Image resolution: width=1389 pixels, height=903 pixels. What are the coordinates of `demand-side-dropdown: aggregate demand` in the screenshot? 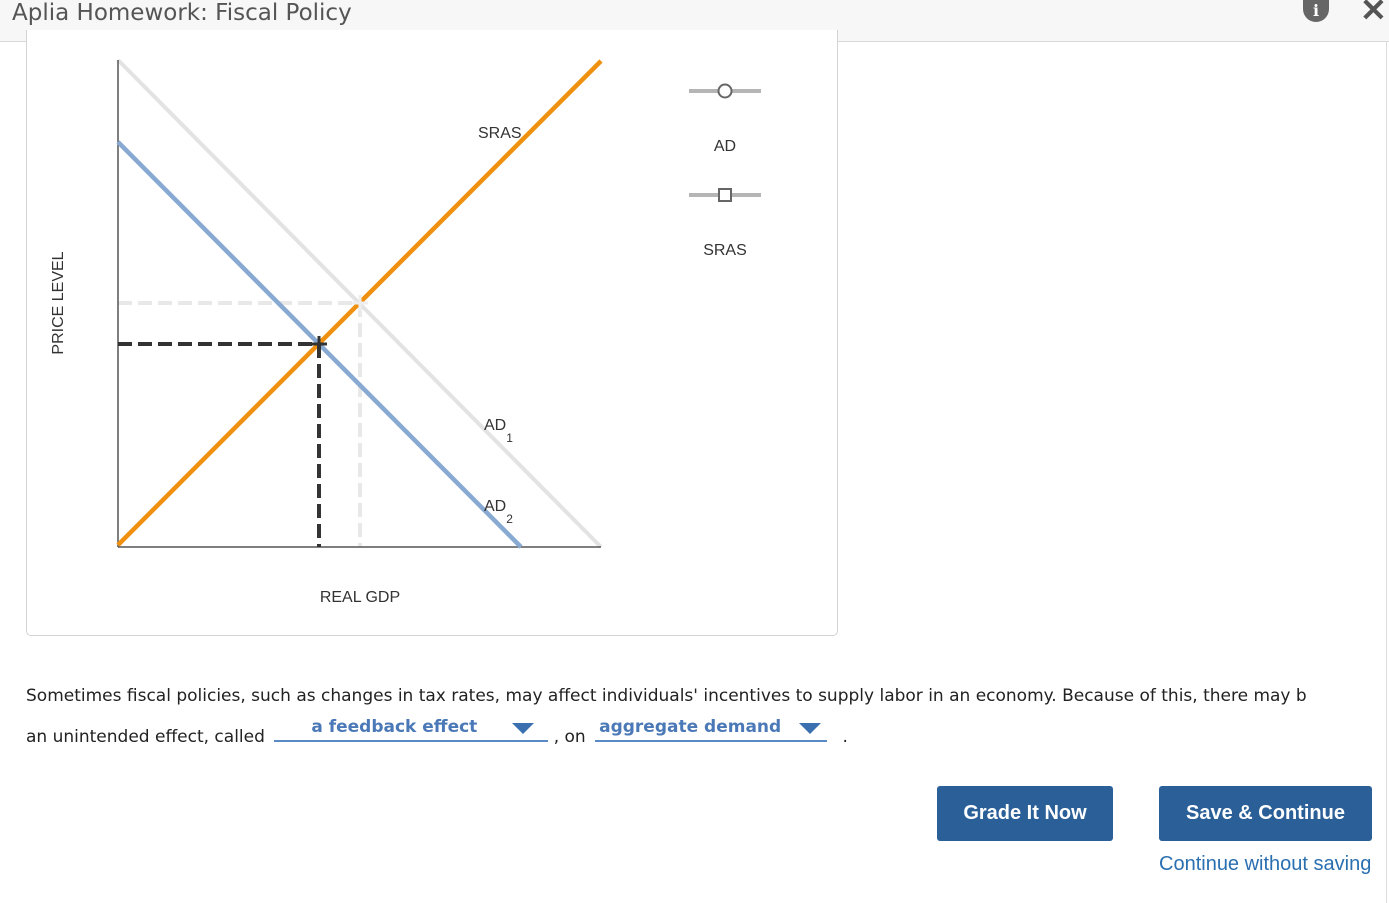 It's located at (711, 728).